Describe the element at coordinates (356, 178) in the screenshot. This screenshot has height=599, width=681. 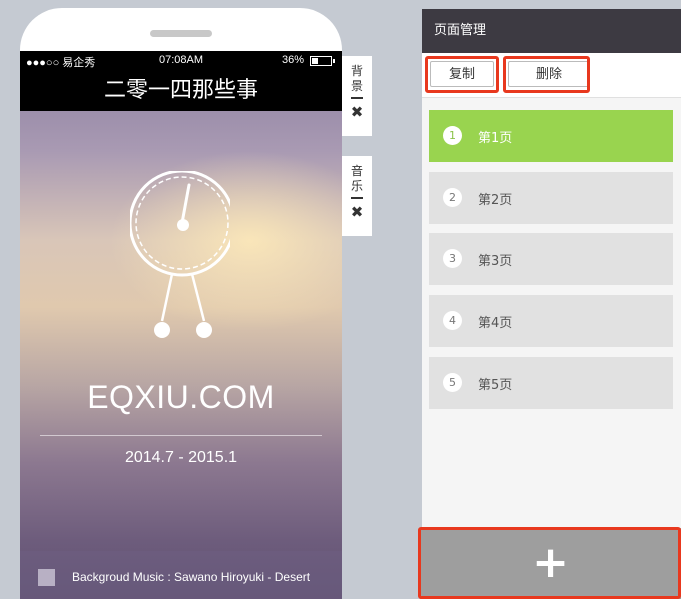
I see `music-tab-char: 音乐` at that location.